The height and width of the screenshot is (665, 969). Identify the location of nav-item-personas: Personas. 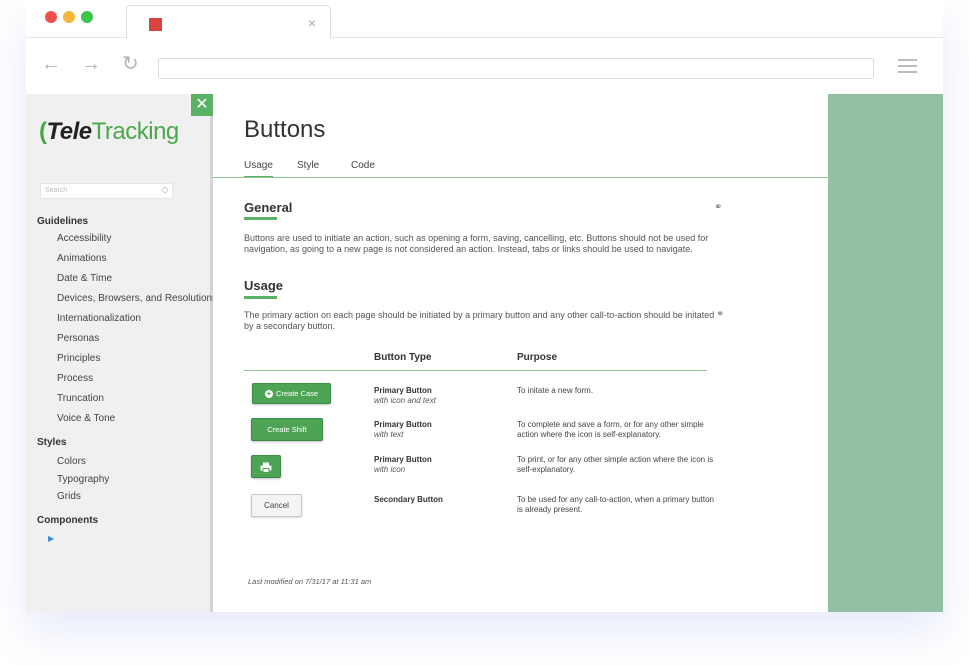
(78, 338).